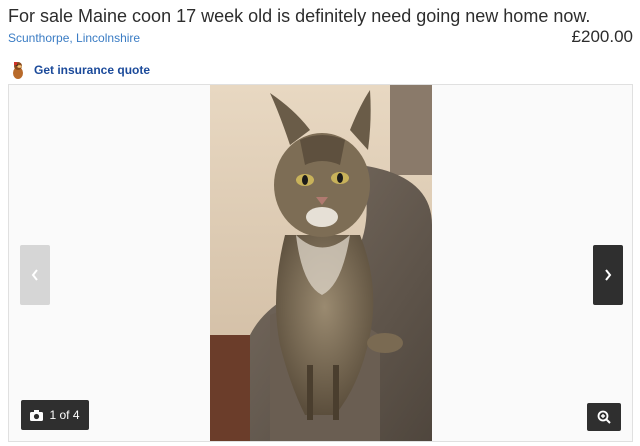 This screenshot has width=640, height=446. I want to click on meerkat-icon, so click(18, 70).